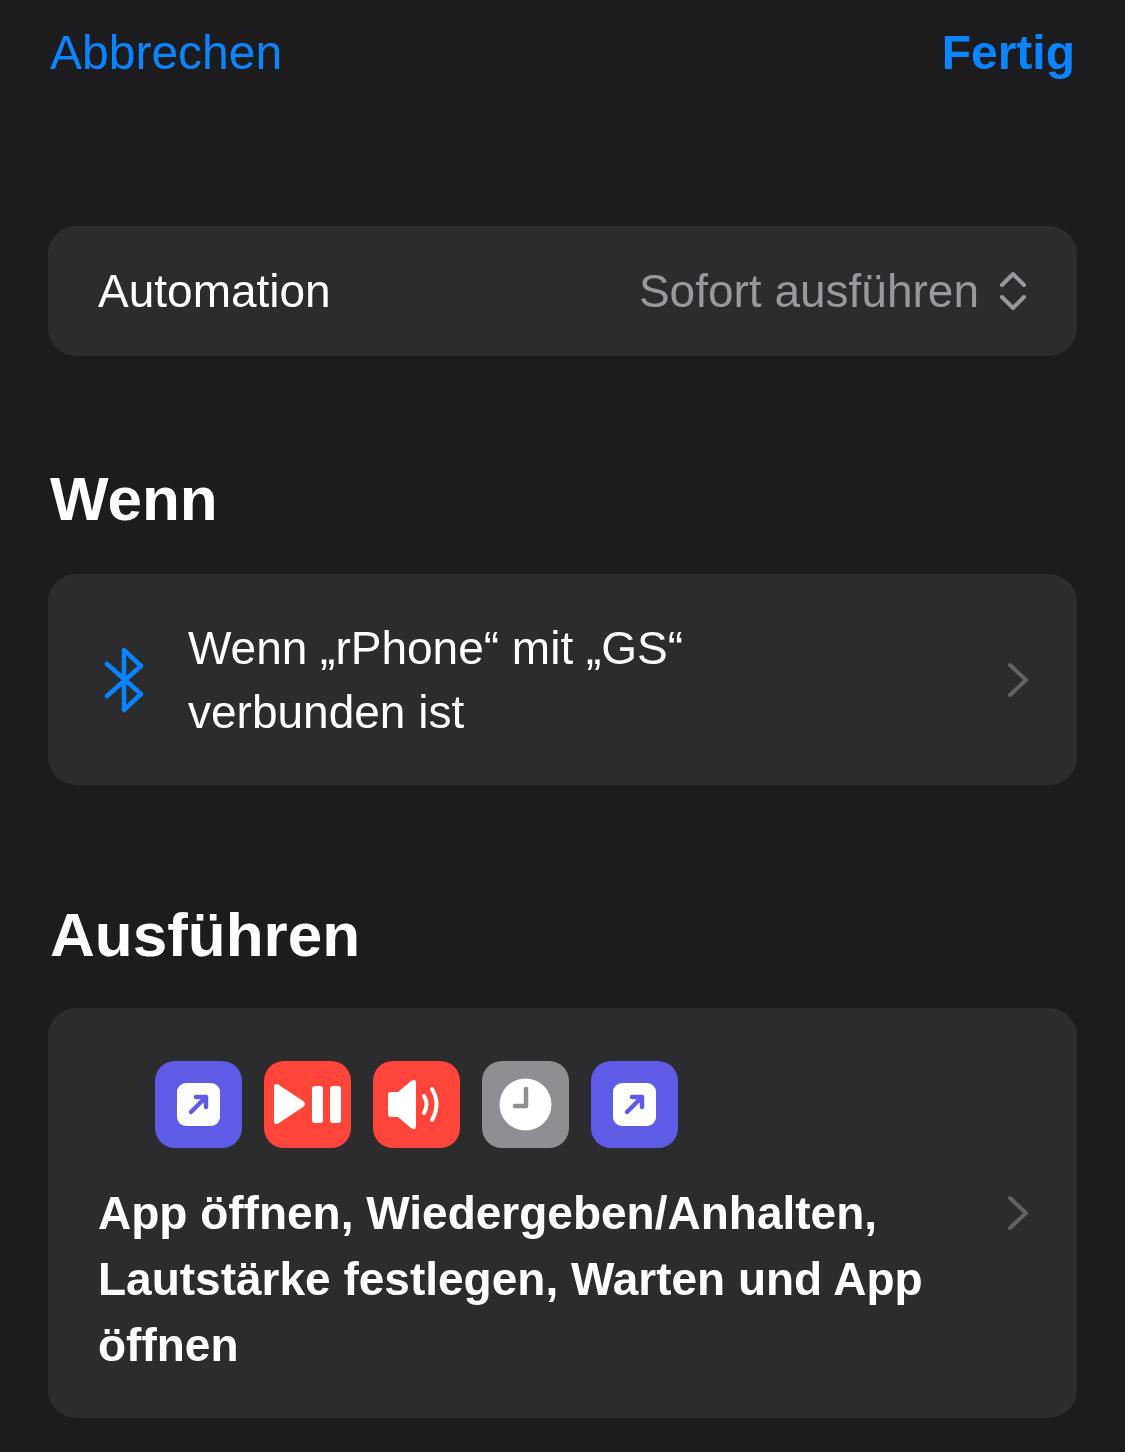 This screenshot has height=1452, width=1125. I want to click on trigger-text: Wenn „rPhone“ mit „GS“ verbunden ist, so click(436, 680).